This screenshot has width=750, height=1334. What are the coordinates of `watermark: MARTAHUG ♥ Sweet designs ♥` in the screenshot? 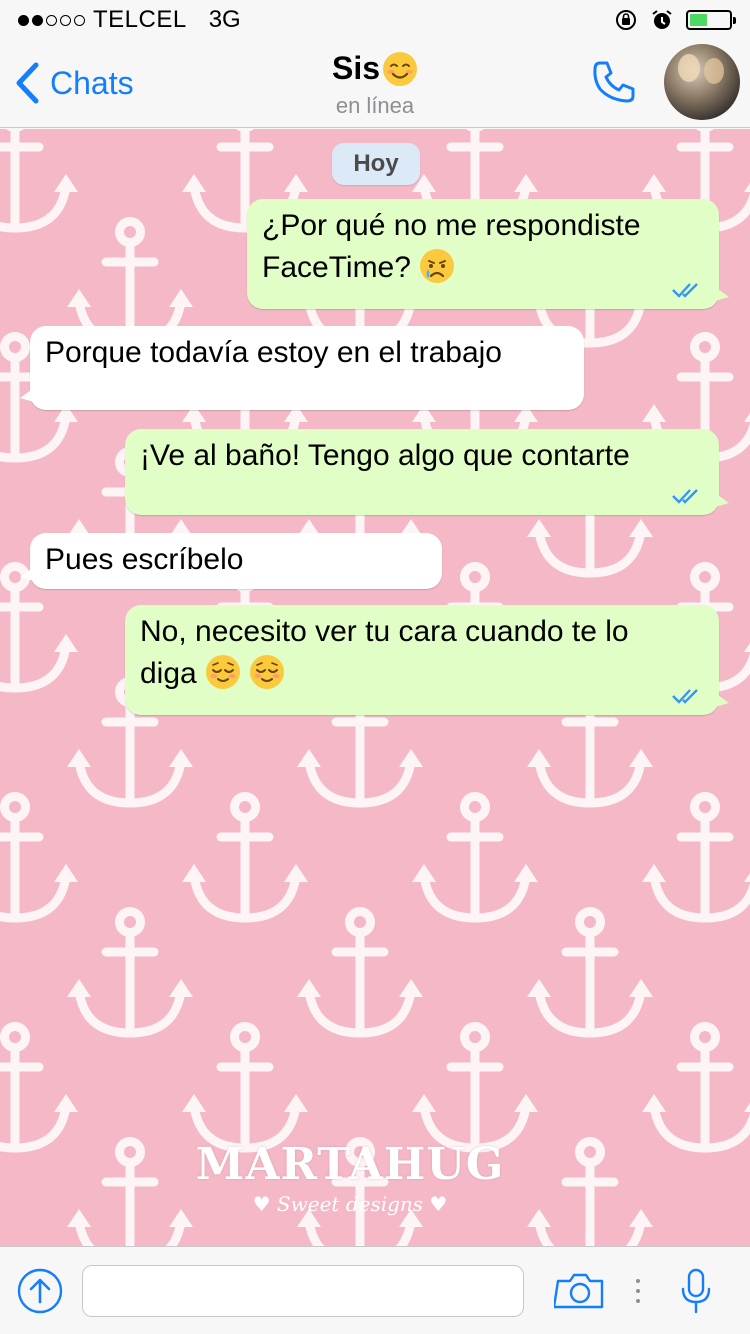 It's located at (350, 1177).